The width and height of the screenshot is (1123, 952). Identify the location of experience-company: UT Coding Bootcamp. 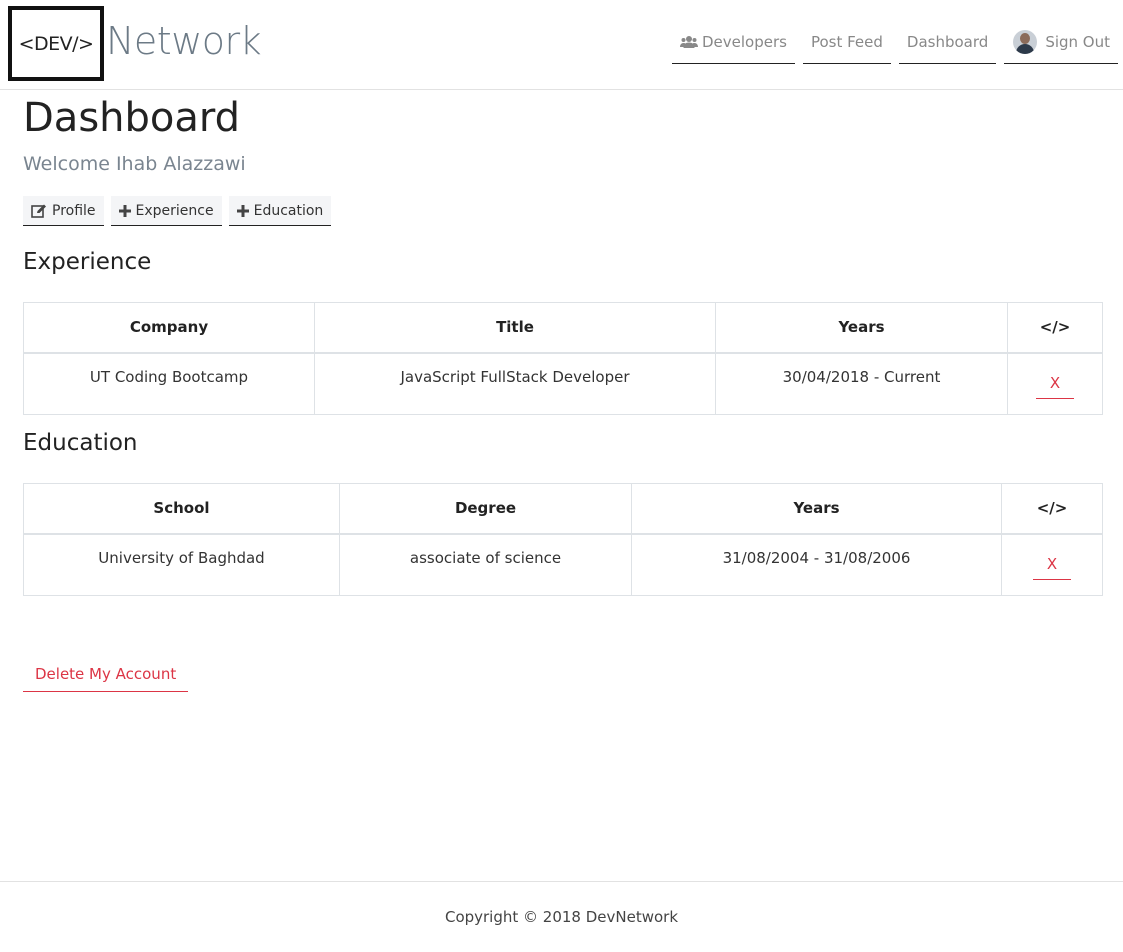
(169, 383).